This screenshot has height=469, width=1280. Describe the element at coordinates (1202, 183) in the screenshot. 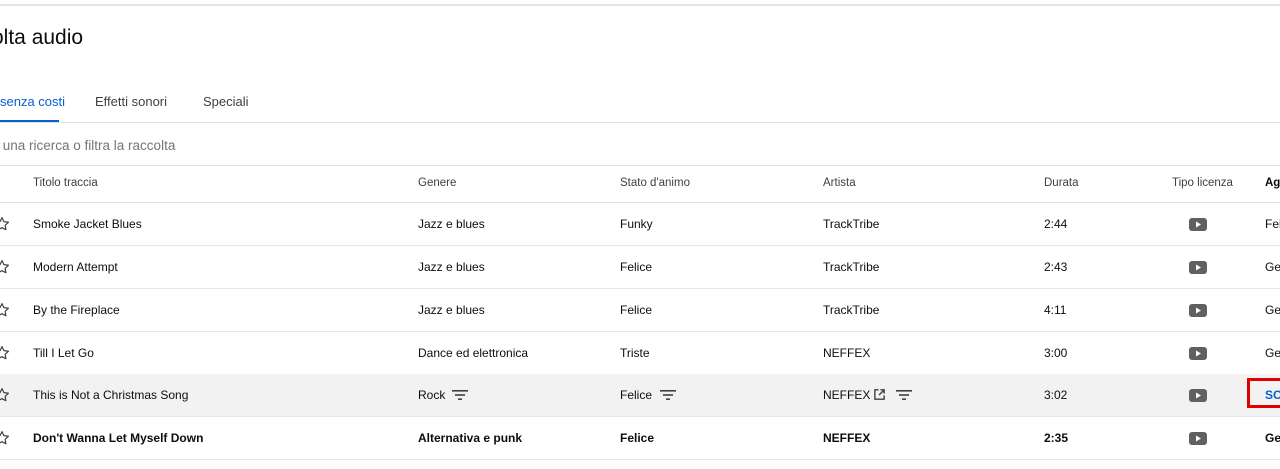

I see `column-header-license: Tipo licenza` at that location.